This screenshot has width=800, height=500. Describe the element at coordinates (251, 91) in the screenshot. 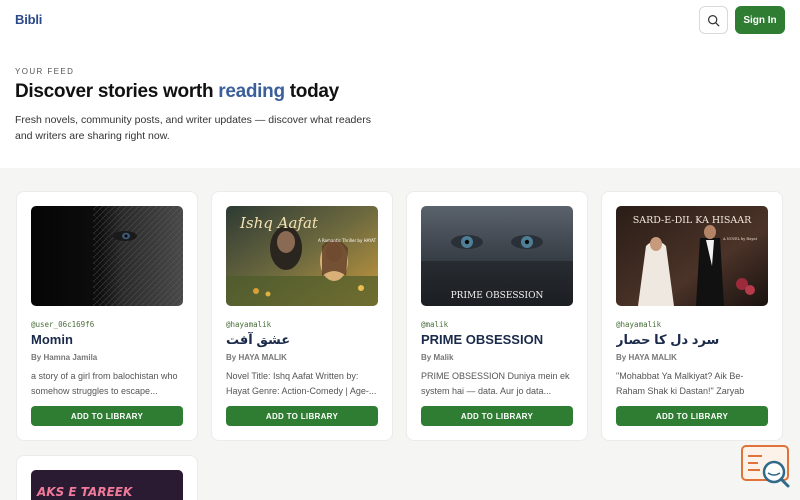

I see `title-accent: reading` at that location.